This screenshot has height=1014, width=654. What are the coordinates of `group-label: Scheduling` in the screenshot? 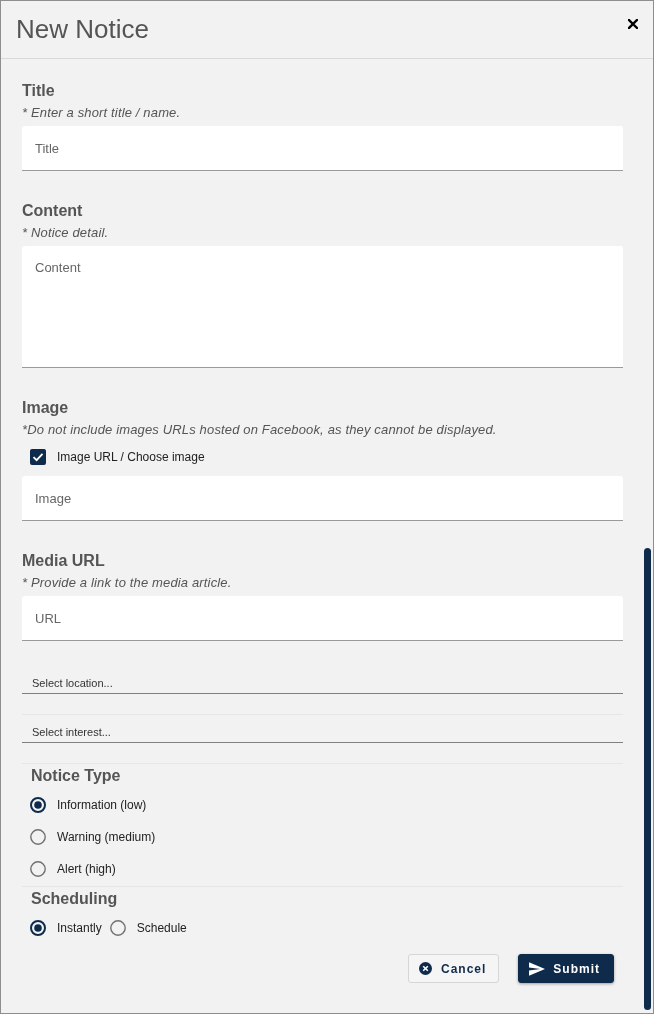 It's located at (75, 899).